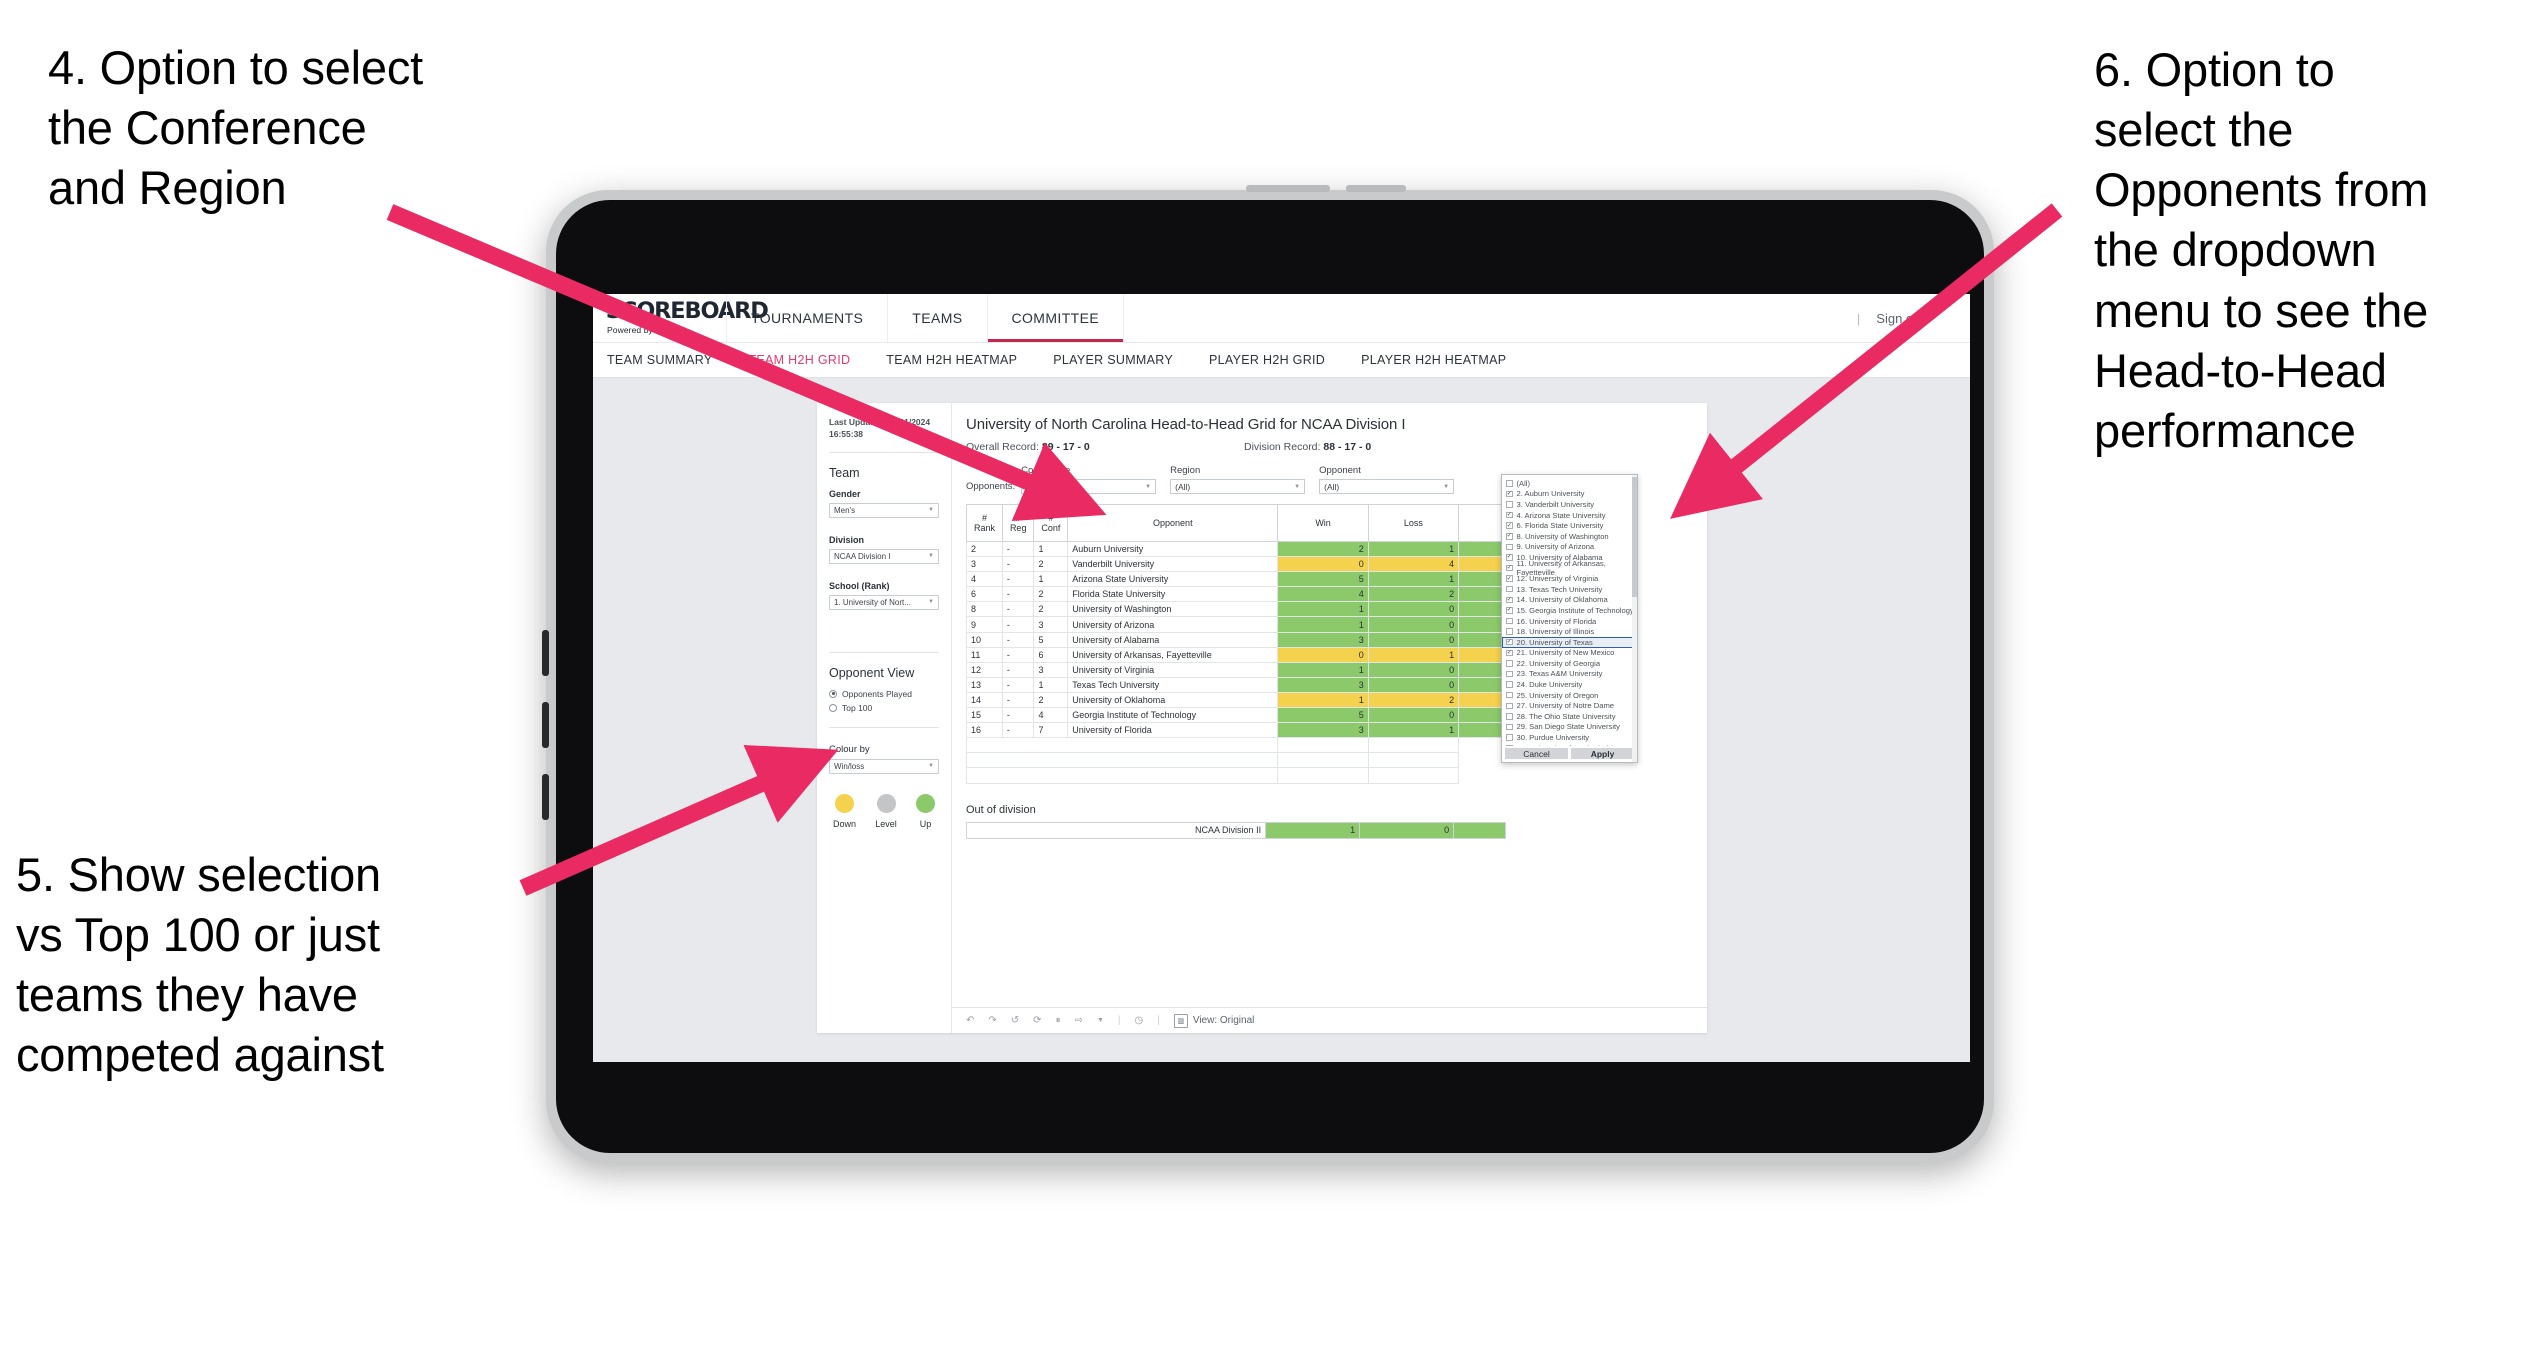  What do you see at coordinates (951, 360) in the screenshot?
I see `subnav-item-team-h2h-heatmap: TEAM H2H HEATMAP` at bounding box center [951, 360].